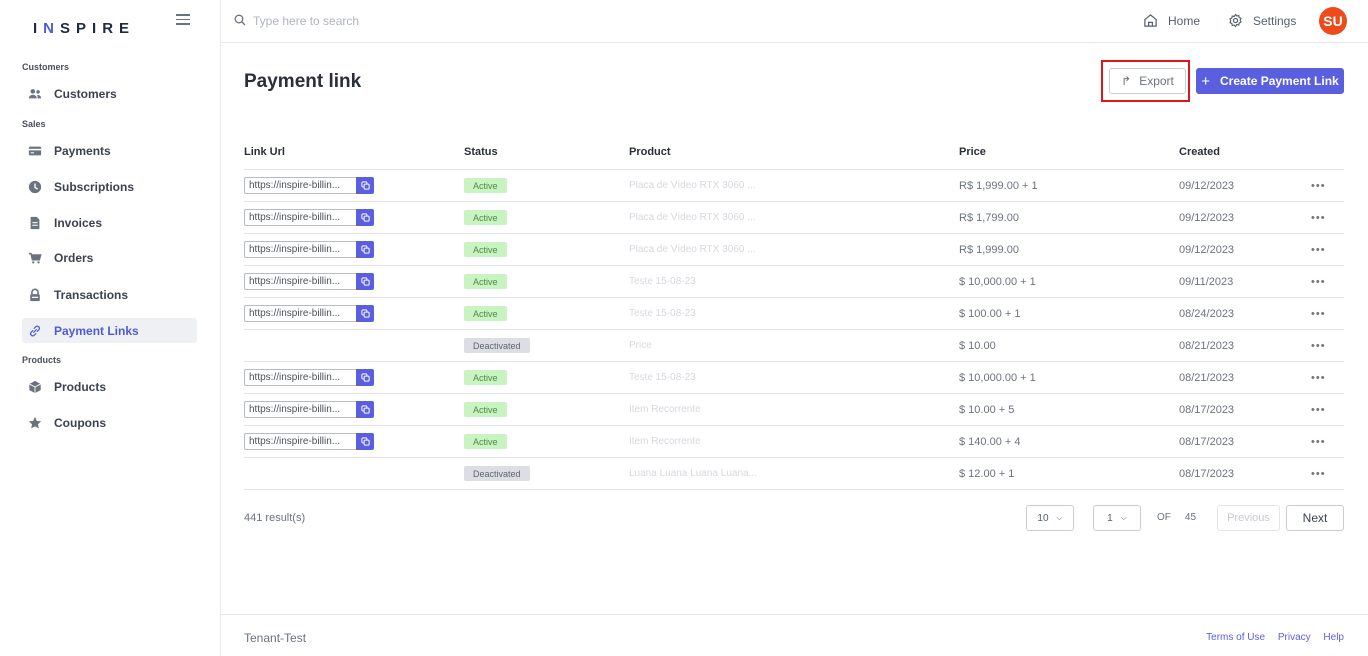 This screenshot has width=1368, height=656. Describe the element at coordinates (1333, 637) in the screenshot. I see `help-link: Help` at that location.